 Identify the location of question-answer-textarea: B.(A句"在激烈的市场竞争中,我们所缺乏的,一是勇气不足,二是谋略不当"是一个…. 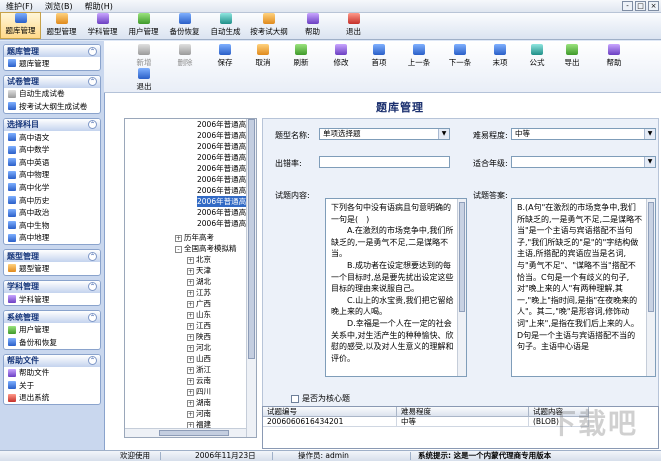
(583, 287).